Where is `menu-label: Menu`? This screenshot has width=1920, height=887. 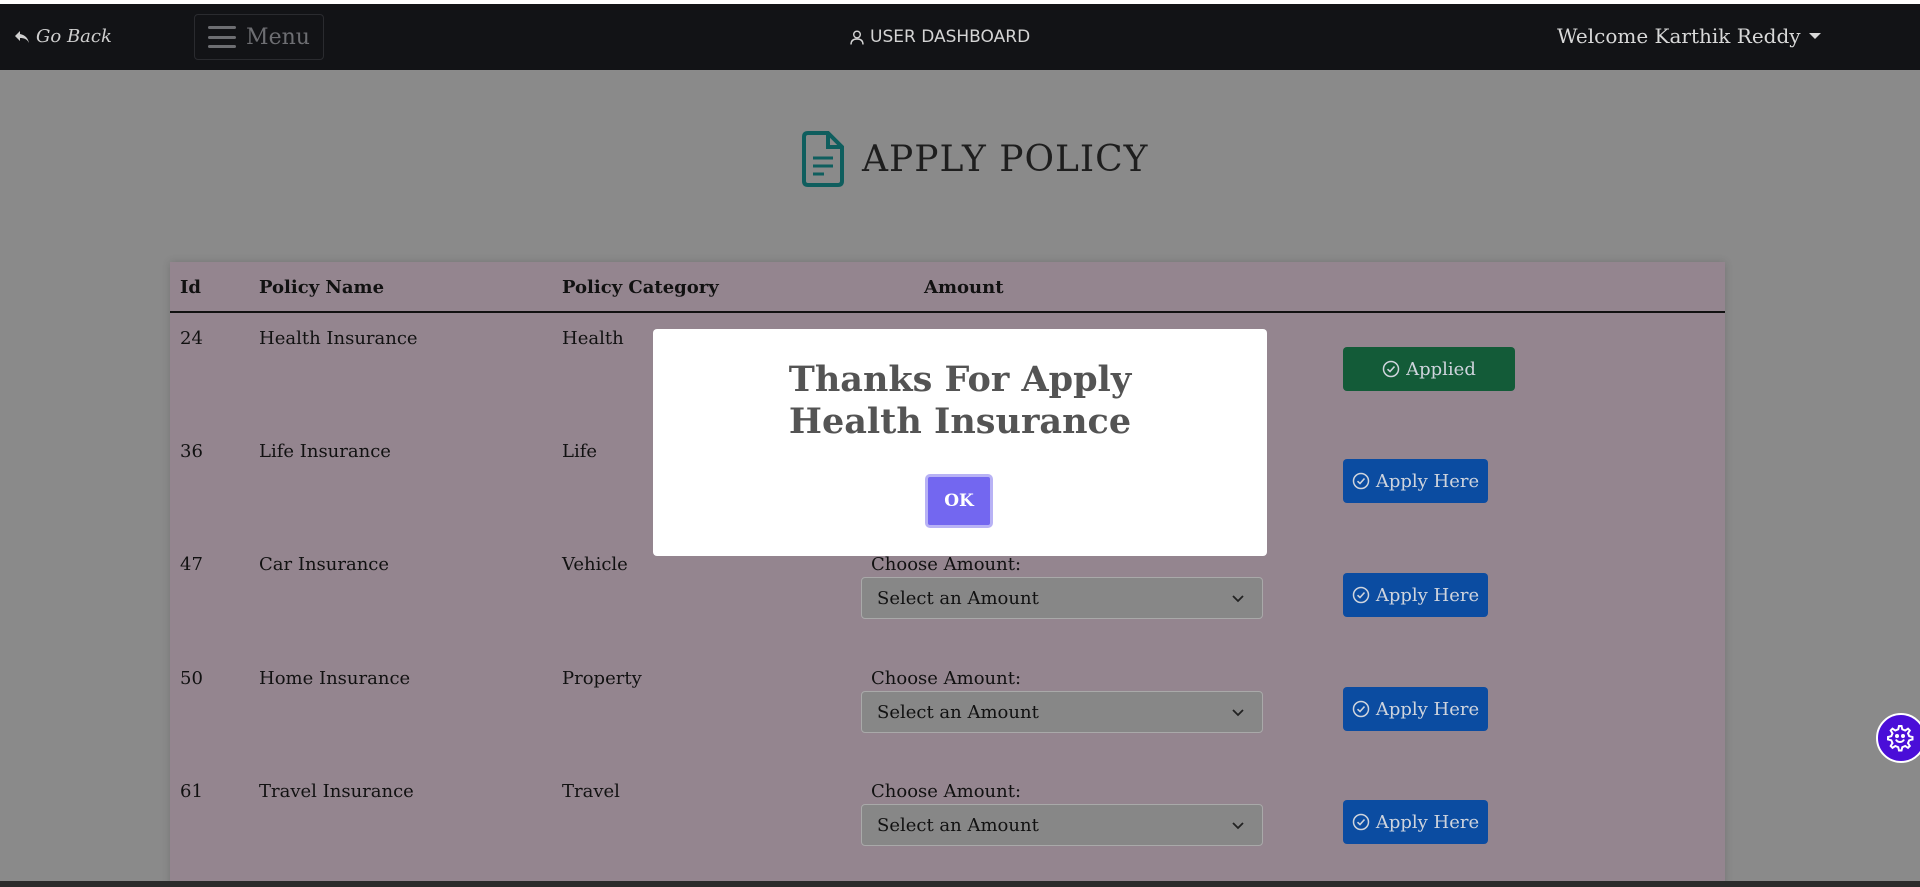 menu-label: Menu is located at coordinates (278, 37).